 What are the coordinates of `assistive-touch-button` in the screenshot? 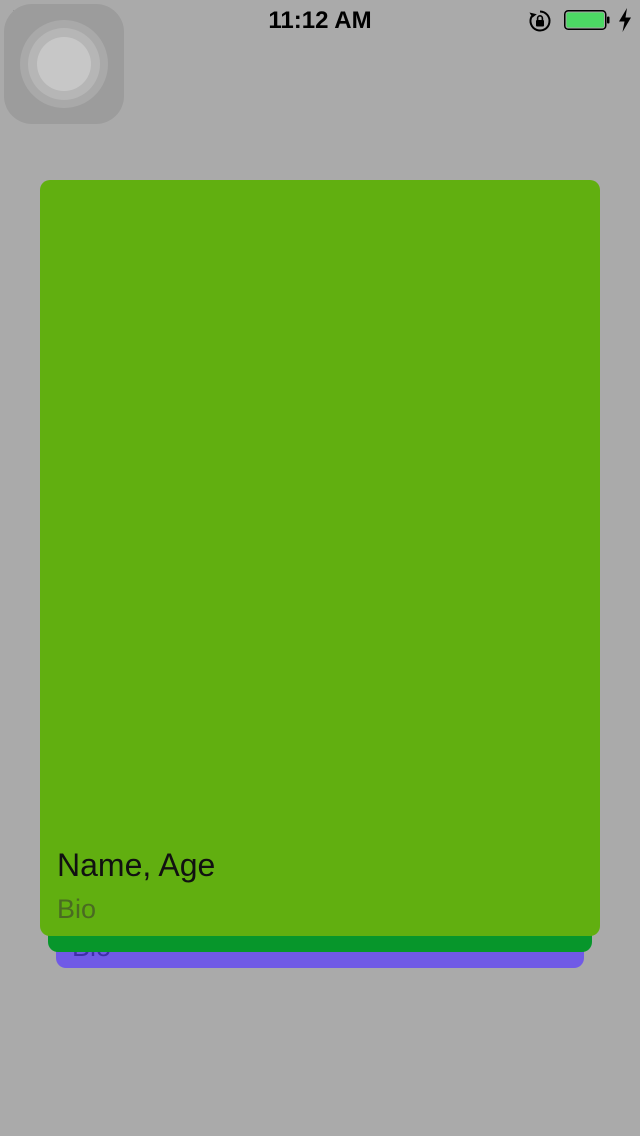 It's located at (64, 64).